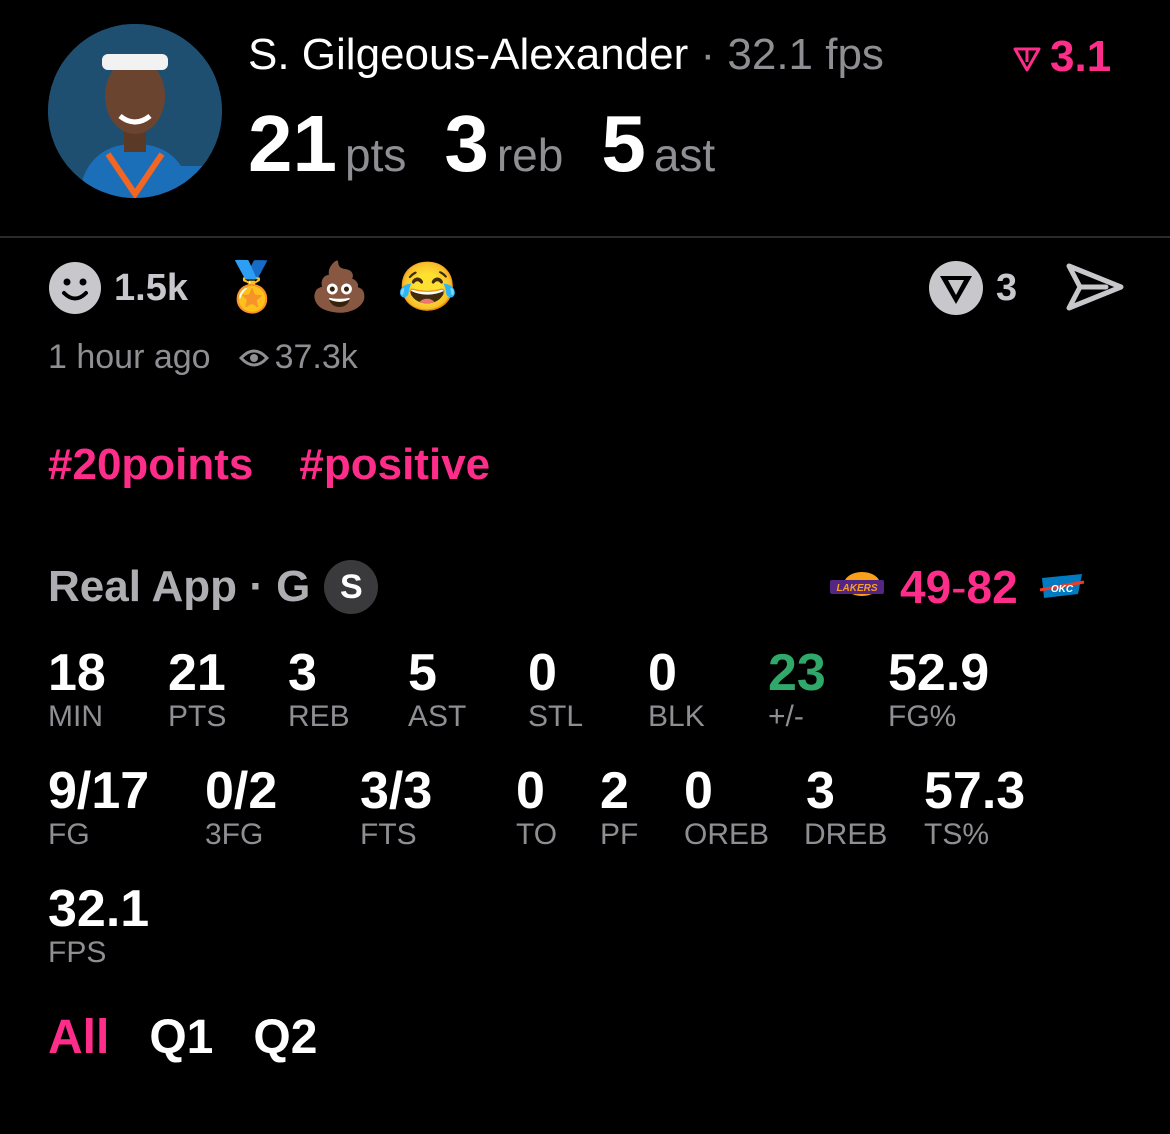  I want to click on stat-cell: 57.3 TS%, so click(974, 808).